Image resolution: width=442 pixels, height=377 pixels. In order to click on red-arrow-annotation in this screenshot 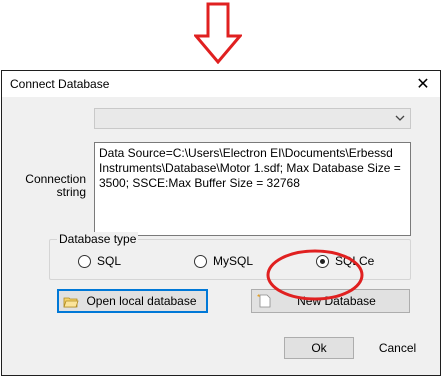, I will do `click(218, 33)`.